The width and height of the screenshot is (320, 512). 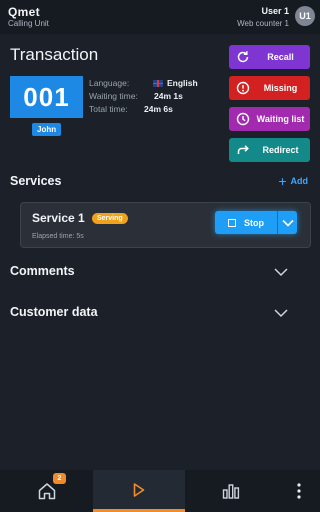 I want to click on stop-icon, so click(x=232, y=222).